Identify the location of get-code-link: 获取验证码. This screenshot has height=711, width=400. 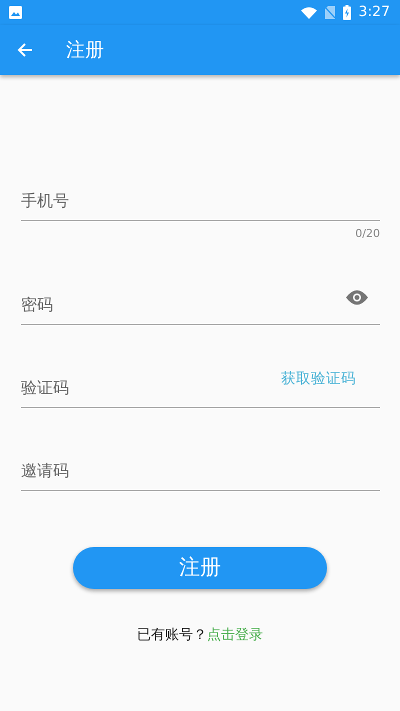
(318, 380).